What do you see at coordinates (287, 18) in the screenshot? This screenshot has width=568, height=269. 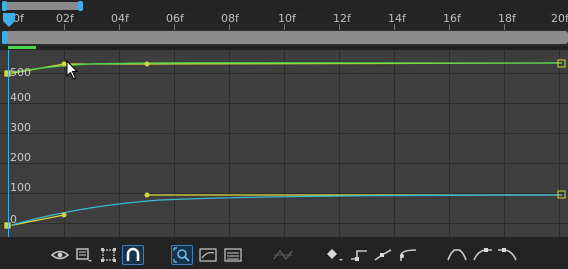 I see `ruler-label-10f: 10f` at bounding box center [287, 18].